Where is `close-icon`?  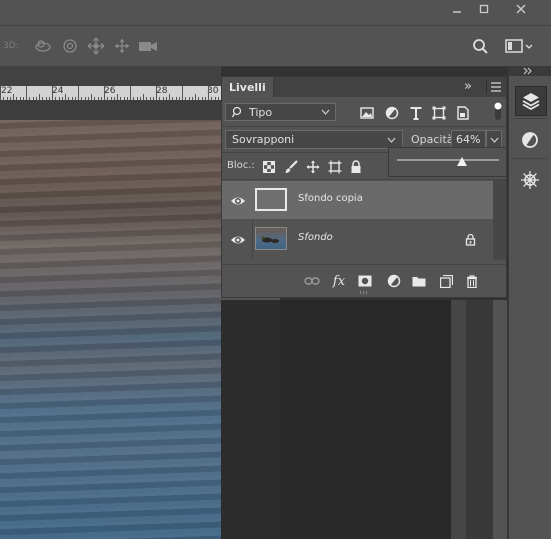
close-icon is located at coordinates (521, 9).